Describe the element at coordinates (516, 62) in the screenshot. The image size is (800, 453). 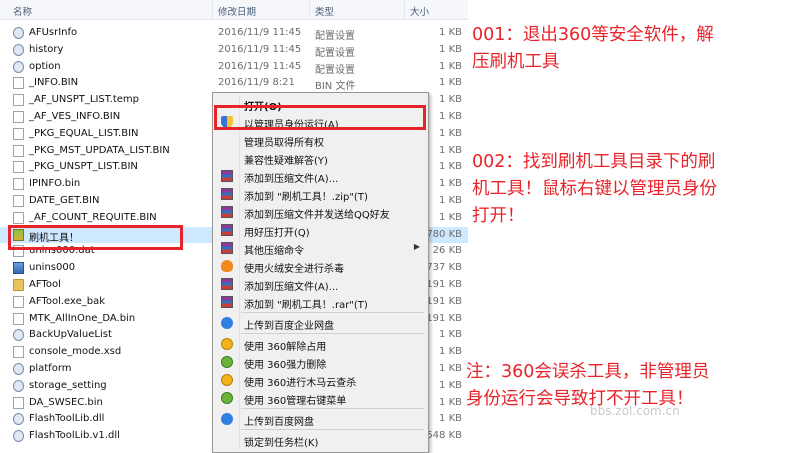
I see `annotation-step1-line2: 压刷机工具` at that location.